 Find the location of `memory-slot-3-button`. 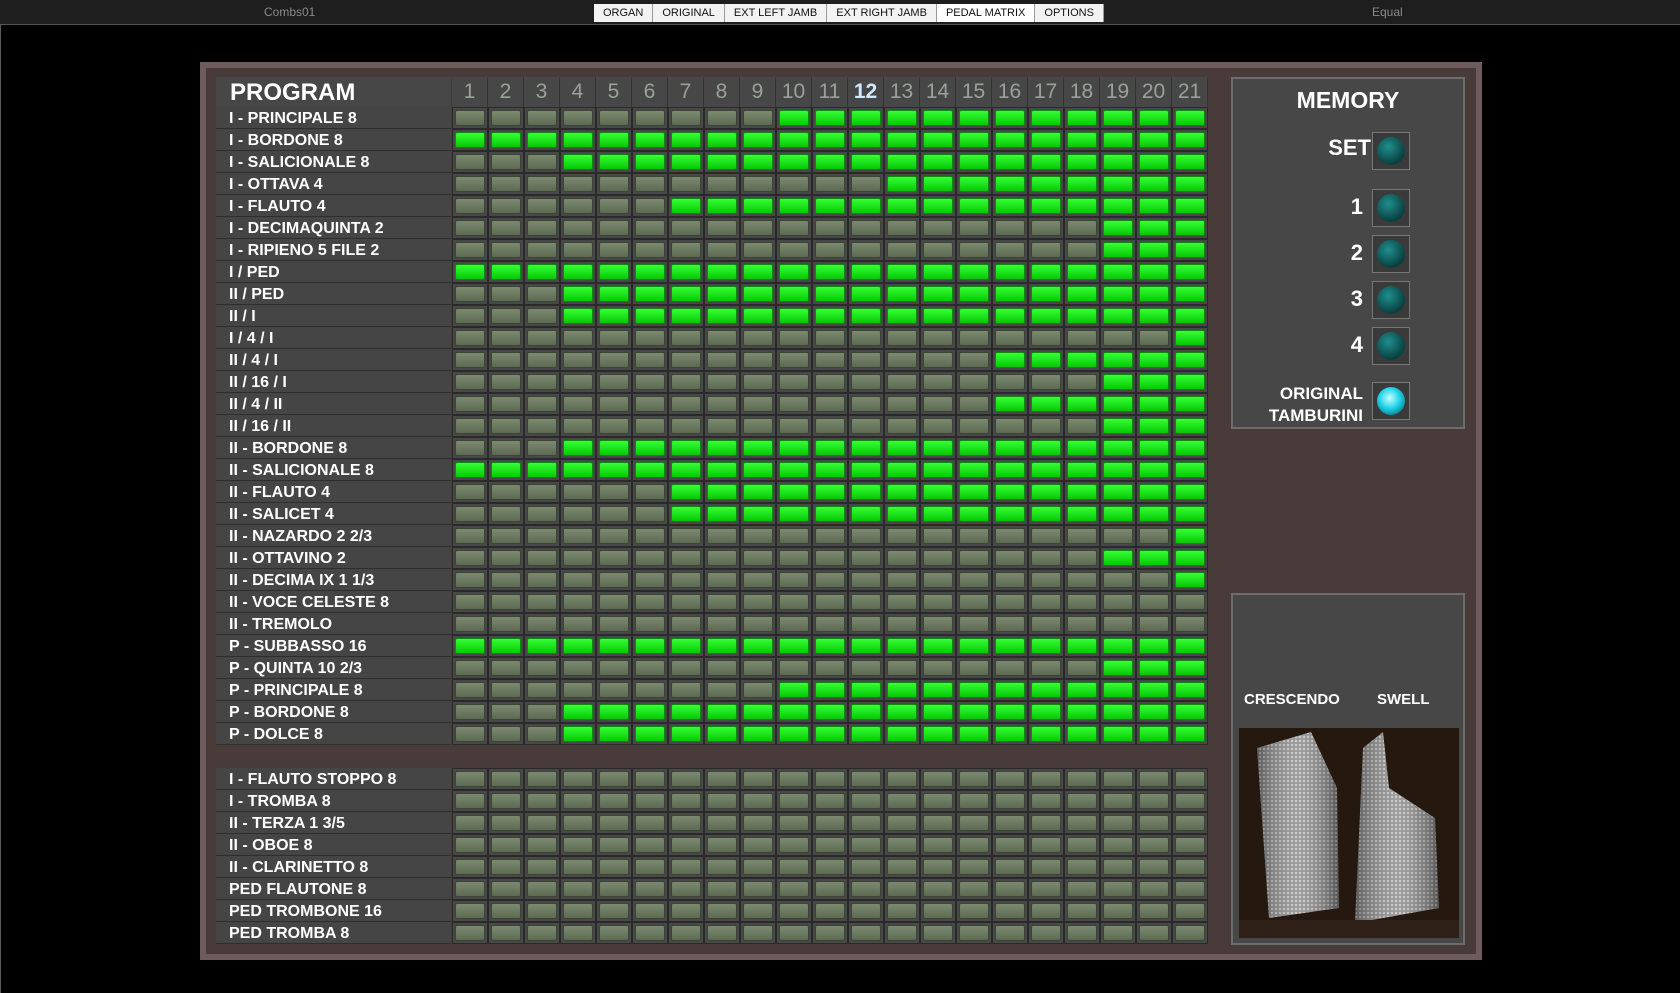

memory-slot-3-button is located at coordinates (1391, 300).